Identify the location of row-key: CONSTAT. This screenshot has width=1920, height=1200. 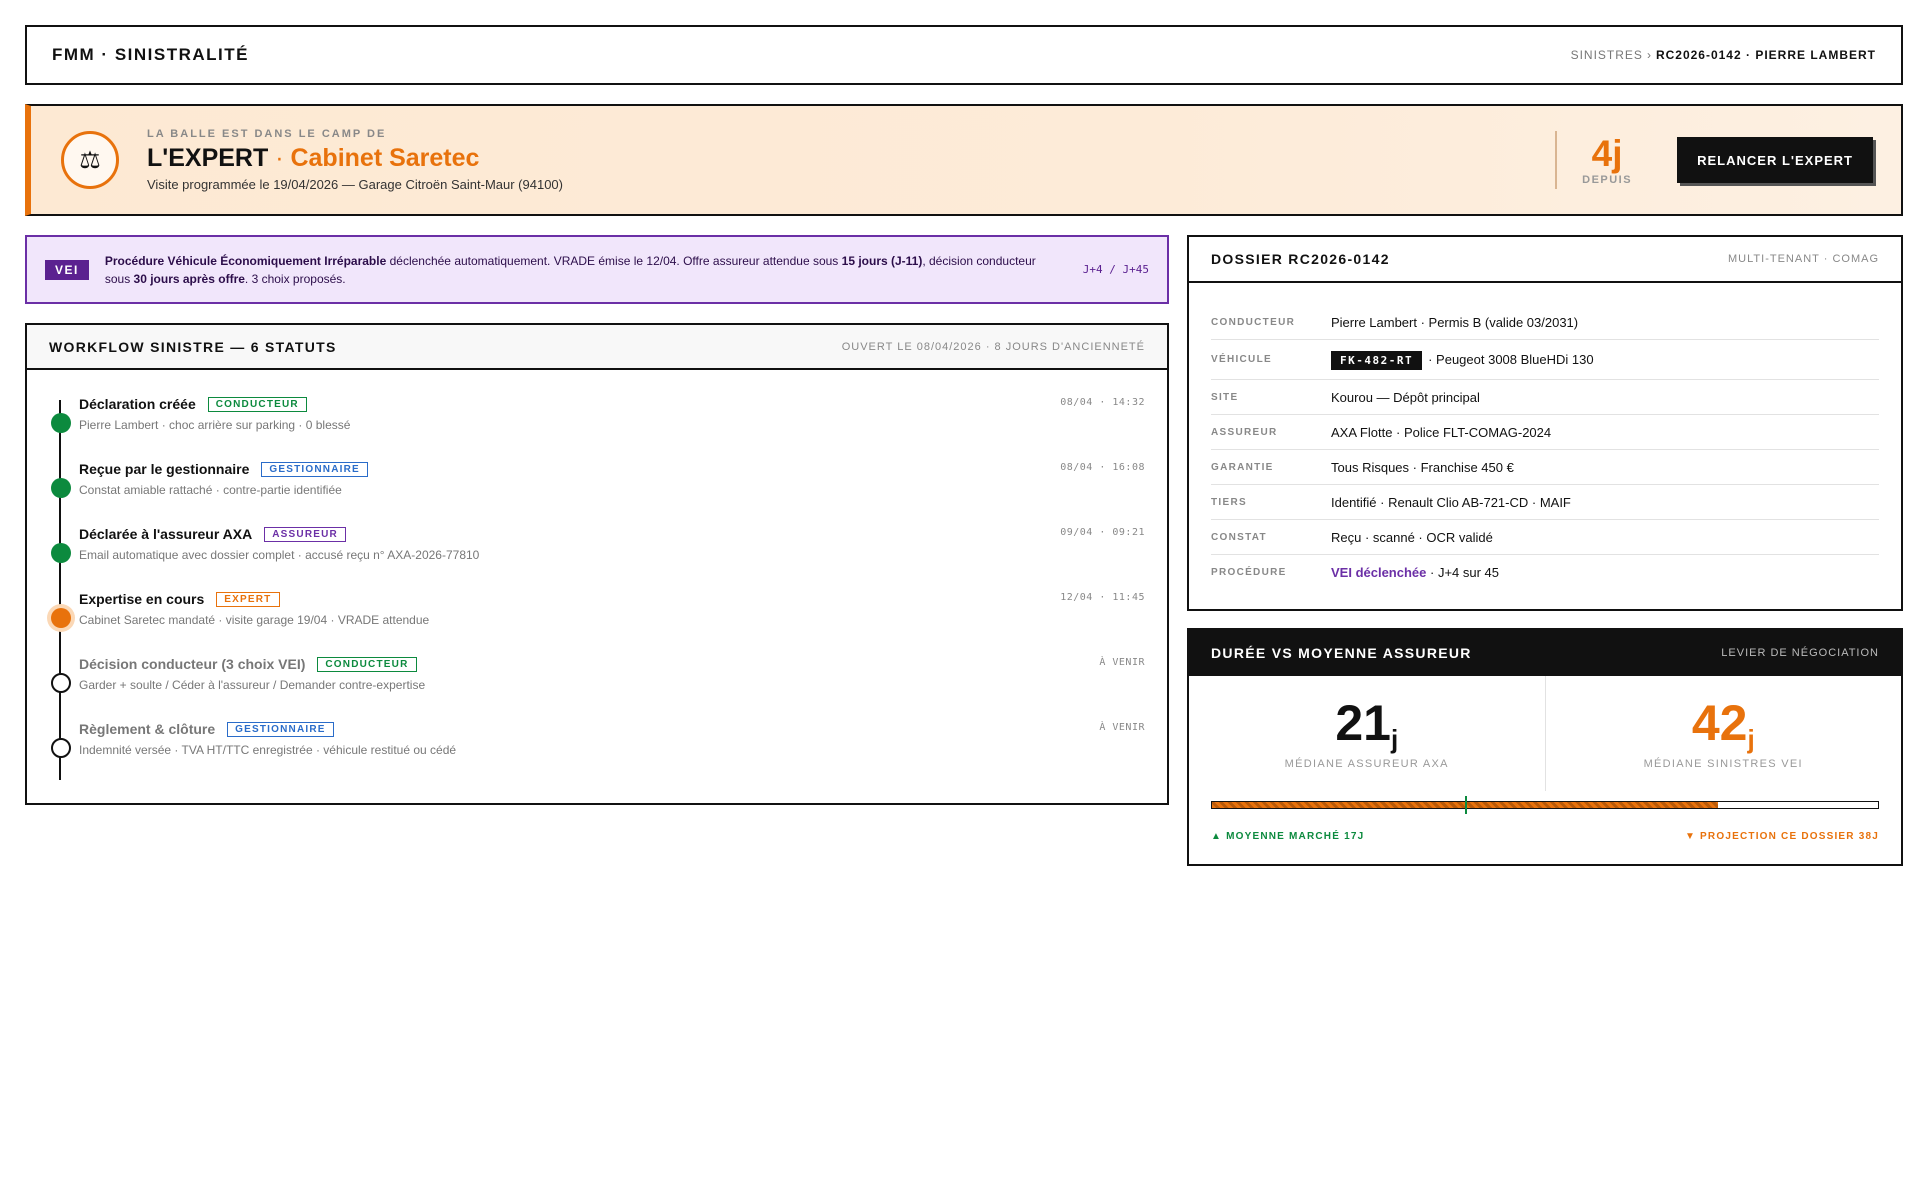
(1239, 537).